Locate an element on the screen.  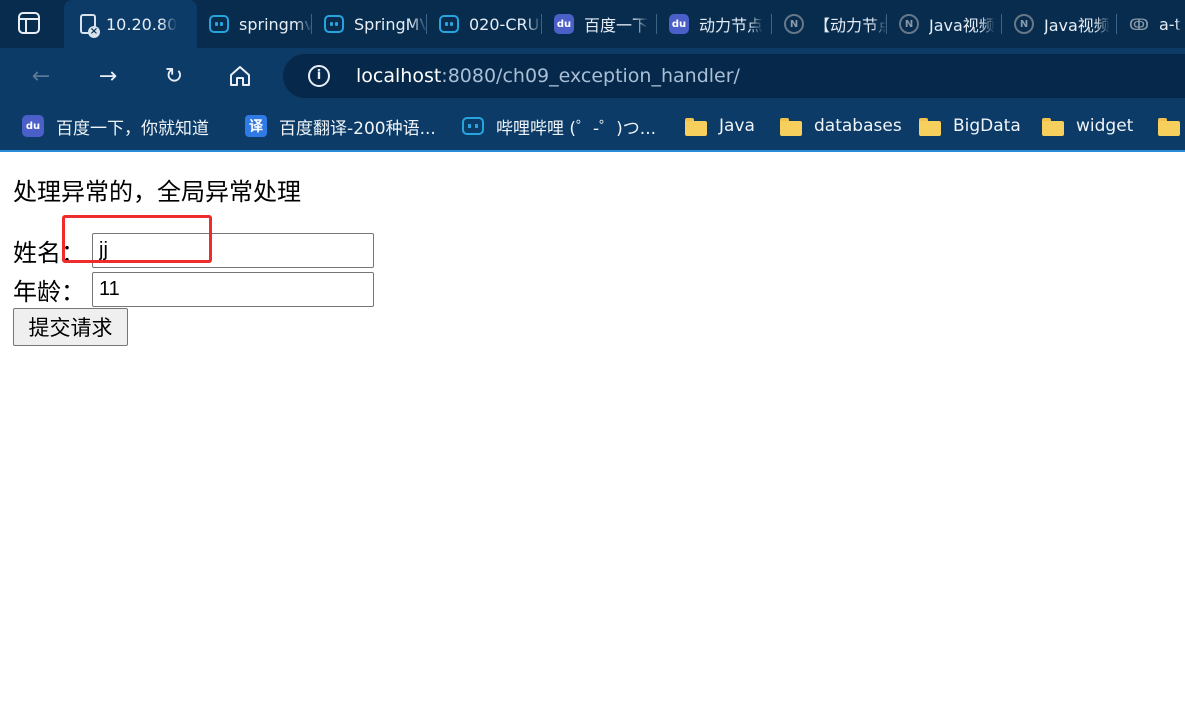
tab-label: 020-CRUD is located at coordinates (505, 24).